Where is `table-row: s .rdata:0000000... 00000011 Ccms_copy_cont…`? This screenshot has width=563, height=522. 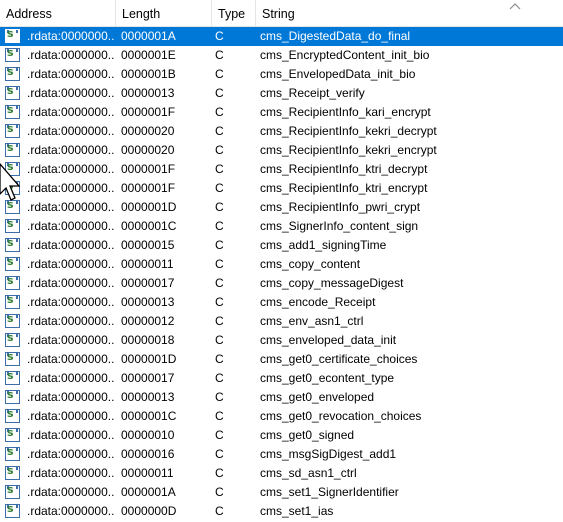 table-row: s .rdata:0000000... 00000011 Ccms_copy_cont… is located at coordinates (281, 264).